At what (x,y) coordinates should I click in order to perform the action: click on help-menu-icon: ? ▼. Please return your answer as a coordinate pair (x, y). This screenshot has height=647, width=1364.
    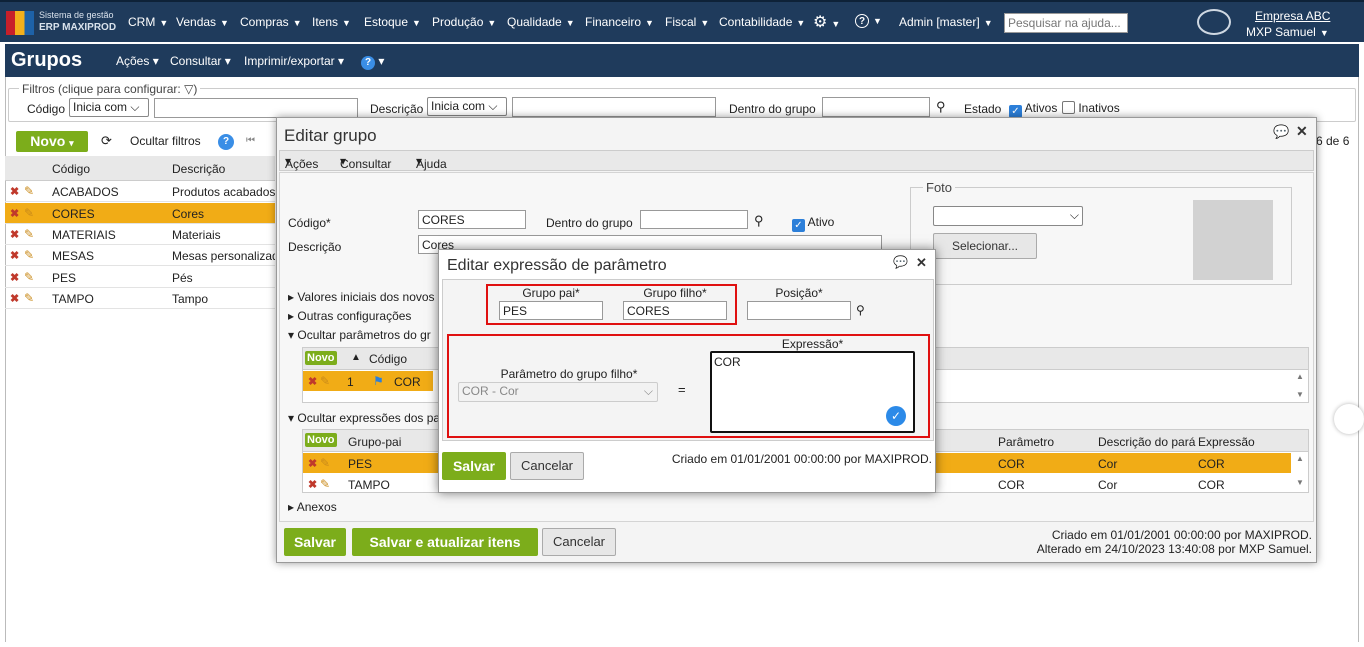
    Looking at the image, I should click on (868, 20).